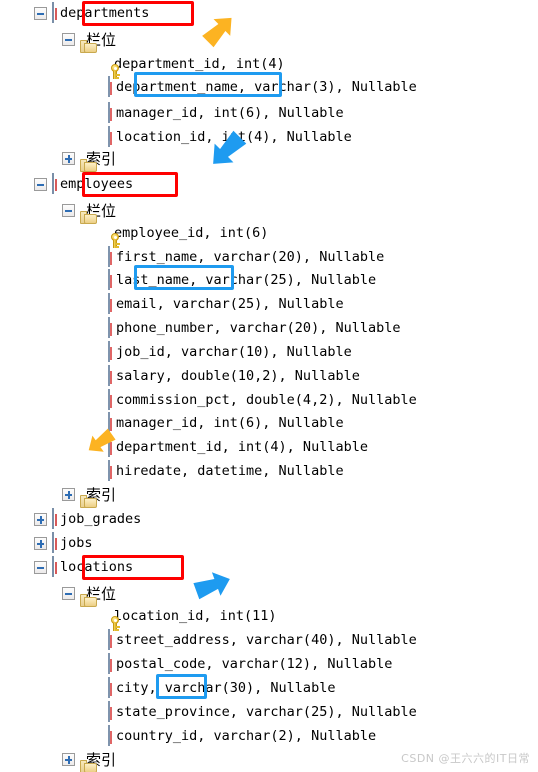  Describe the element at coordinates (226, 688) in the screenshot. I see `tree-node-label: city, varchar(30), Nullable` at that location.